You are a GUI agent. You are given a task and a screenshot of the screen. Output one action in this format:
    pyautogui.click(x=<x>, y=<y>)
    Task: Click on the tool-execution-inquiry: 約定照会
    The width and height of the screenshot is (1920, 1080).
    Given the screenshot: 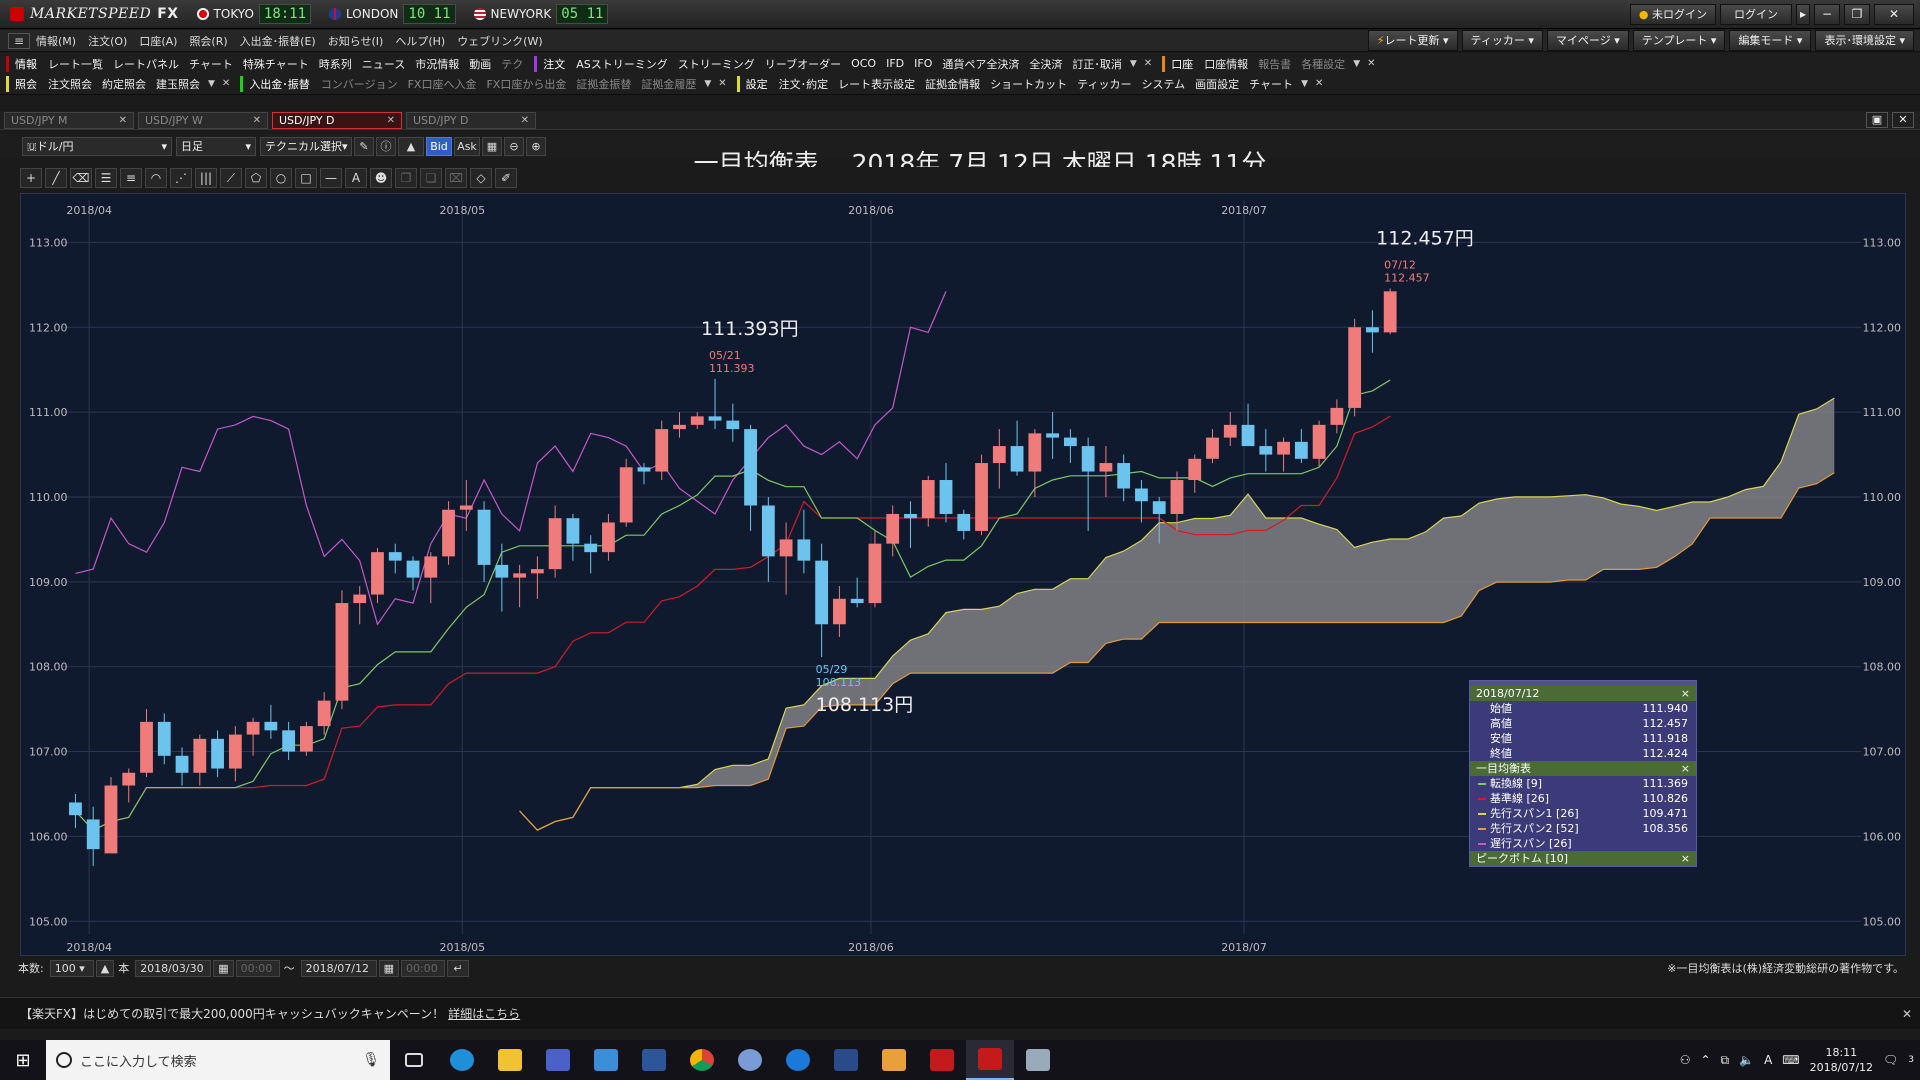 What is the action you would take?
    pyautogui.click(x=124, y=84)
    